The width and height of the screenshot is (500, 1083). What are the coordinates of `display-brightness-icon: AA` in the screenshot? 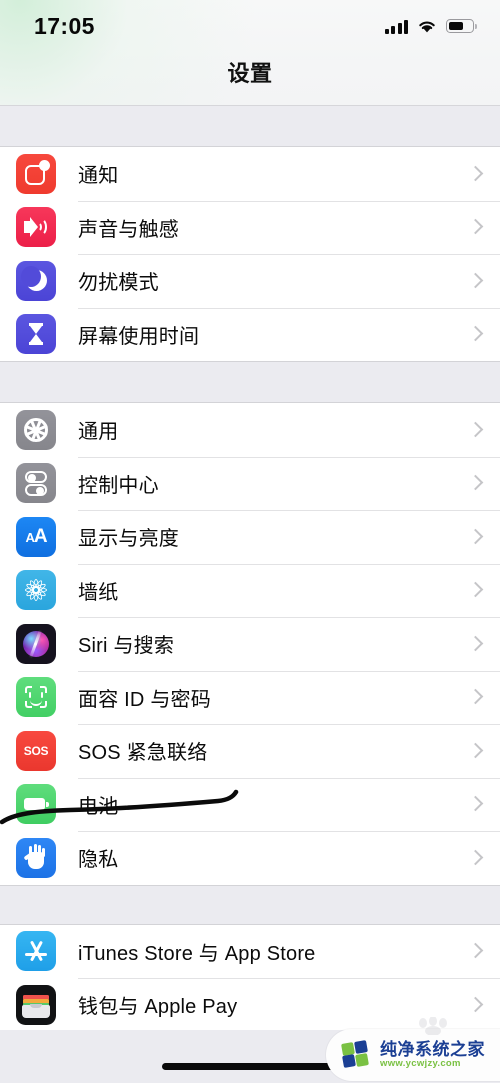 It's located at (36, 536).